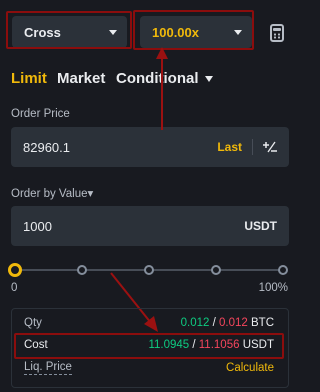 The height and width of the screenshot is (392, 320). What do you see at coordinates (229, 147) in the screenshot?
I see `price-type-last: Last` at bounding box center [229, 147].